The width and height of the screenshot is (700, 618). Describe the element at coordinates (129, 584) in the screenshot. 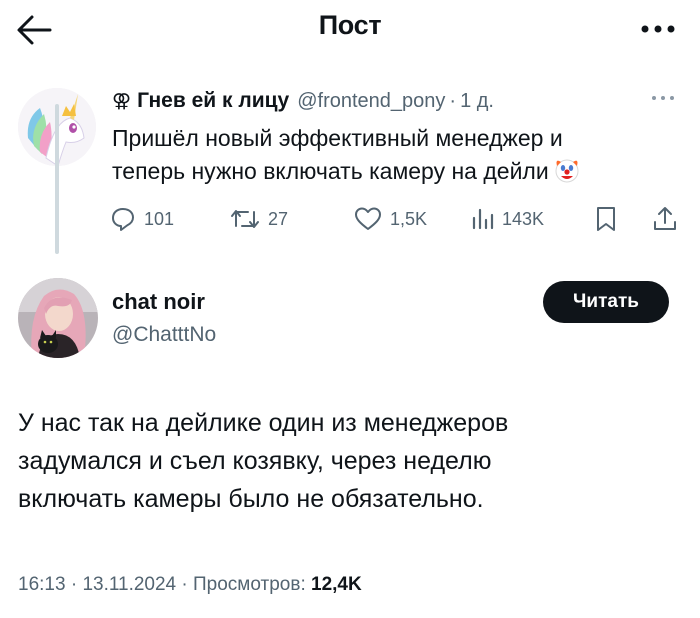

I see `post-date: 13.11.2024` at that location.